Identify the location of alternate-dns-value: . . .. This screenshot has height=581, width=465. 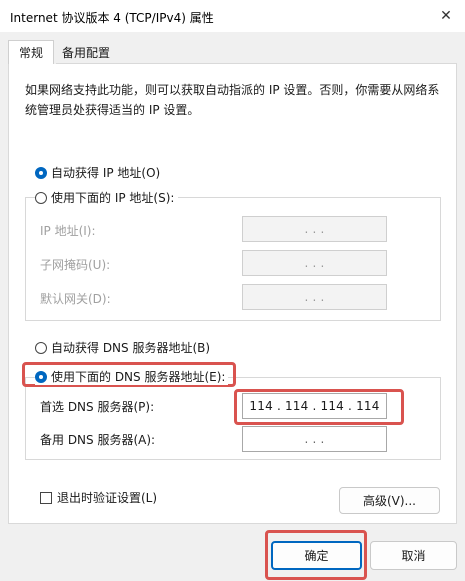
(314, 439).